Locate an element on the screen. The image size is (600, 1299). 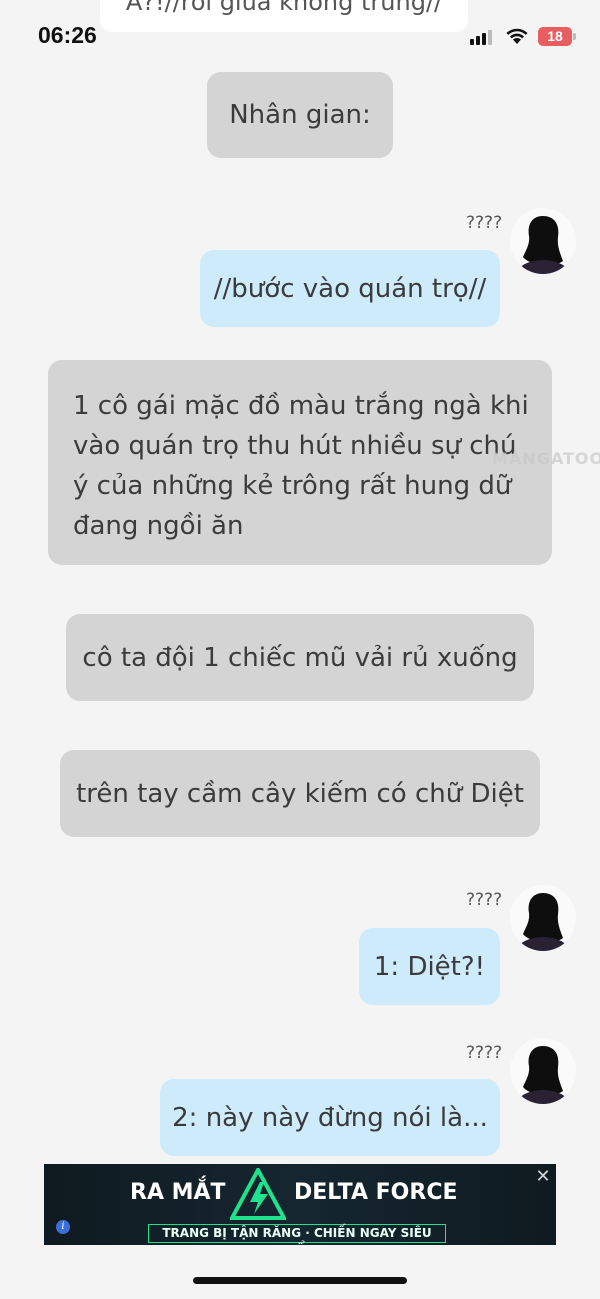
user-message-bubble: //bước vào quán trọ// is located at coordinates (350, 288).